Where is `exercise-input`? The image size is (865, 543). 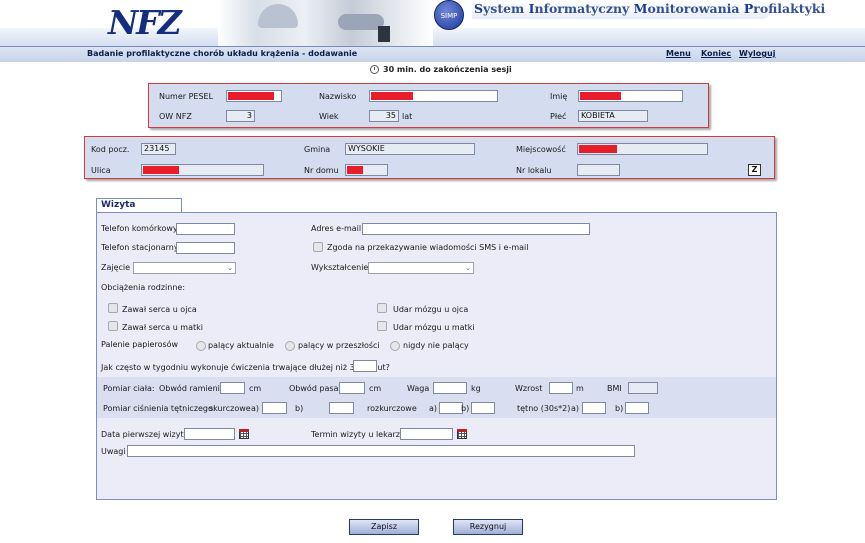
exercise-input is located at coordinates (365, 366).